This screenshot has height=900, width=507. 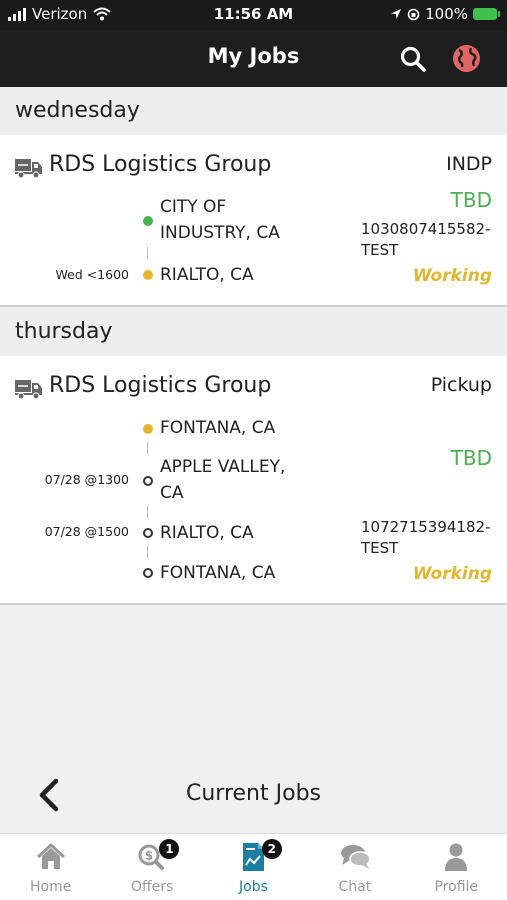 What do you see at coordinates (461, 385) in the screenshot?
I see `job-type: Pickup` at bounding box center [461, 385].